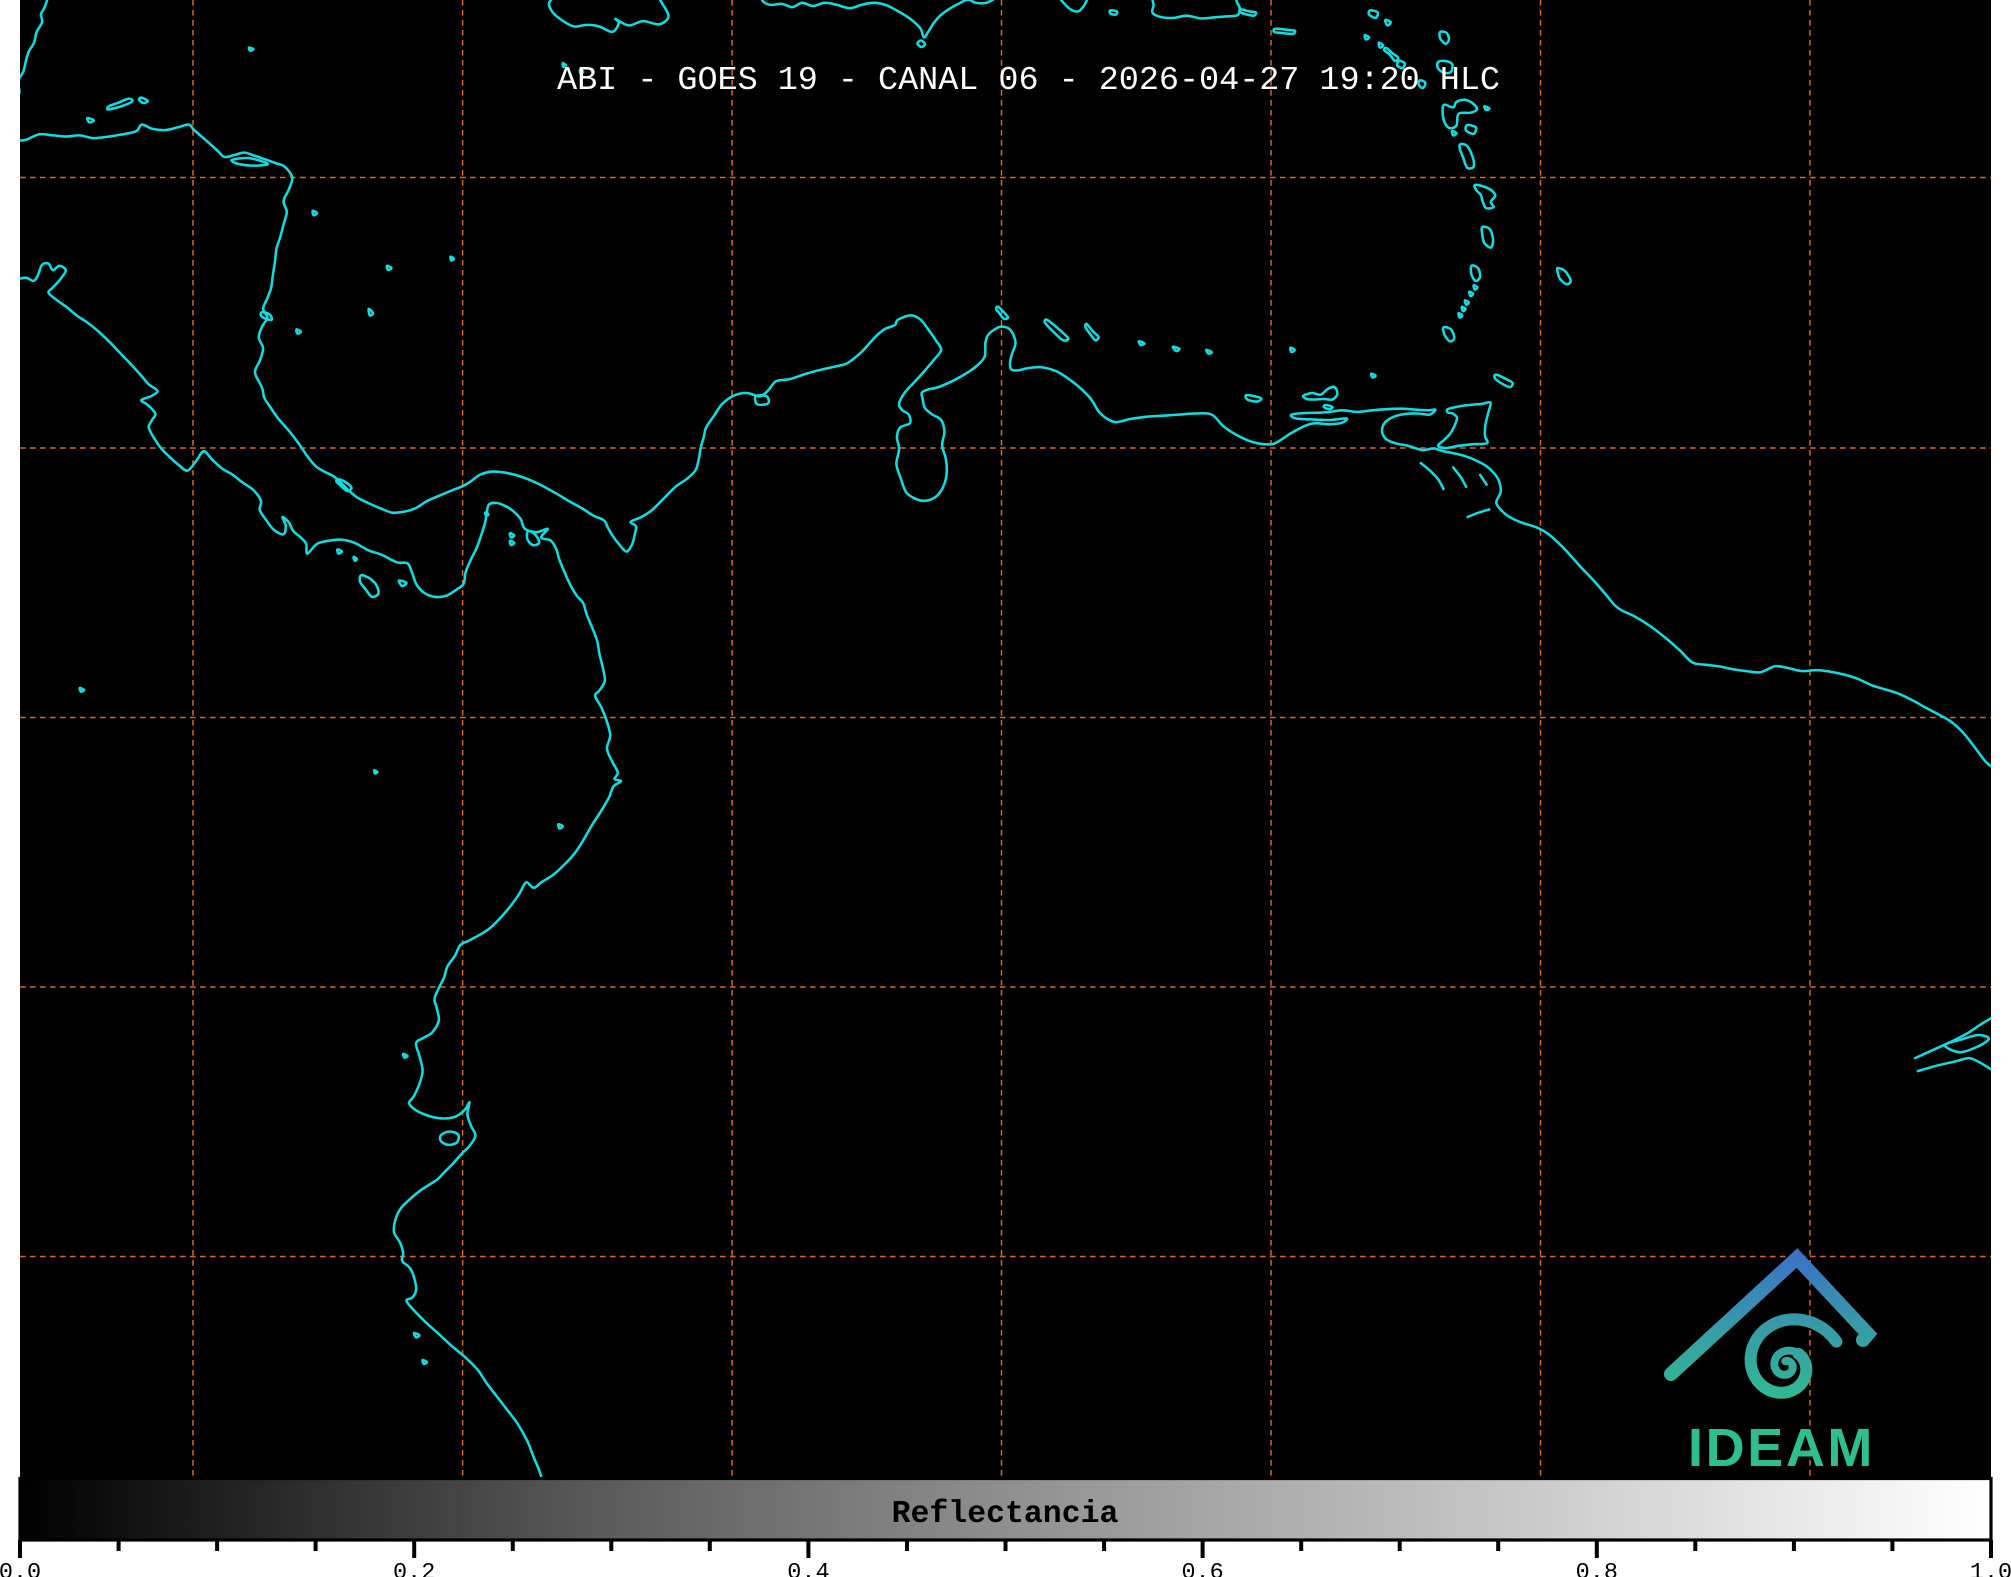  Describe the element at coordinates (1990, 1568) in the screenshot. I see `svg-text: 1.0` at that location.